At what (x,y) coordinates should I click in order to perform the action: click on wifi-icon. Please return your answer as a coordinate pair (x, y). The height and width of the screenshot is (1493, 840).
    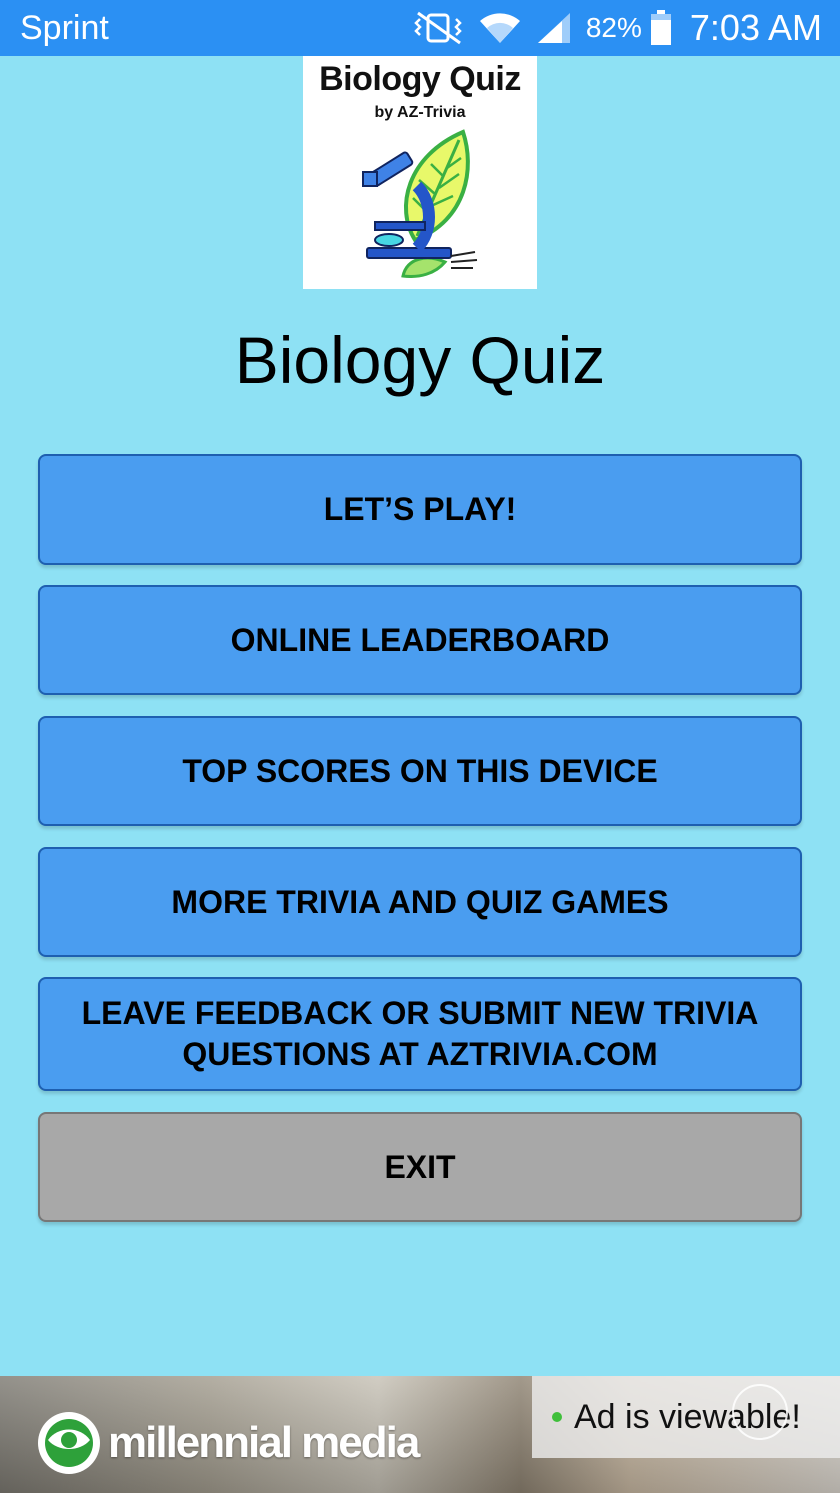
    Looking at the image, I should click on (500, 28).